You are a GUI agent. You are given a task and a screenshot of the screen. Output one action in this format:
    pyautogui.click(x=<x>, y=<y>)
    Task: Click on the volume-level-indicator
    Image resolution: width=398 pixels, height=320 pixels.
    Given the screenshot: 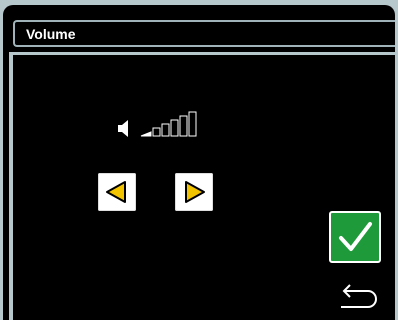 What is the action you would take?
    pyautogui.click(x=162, y=126)
    